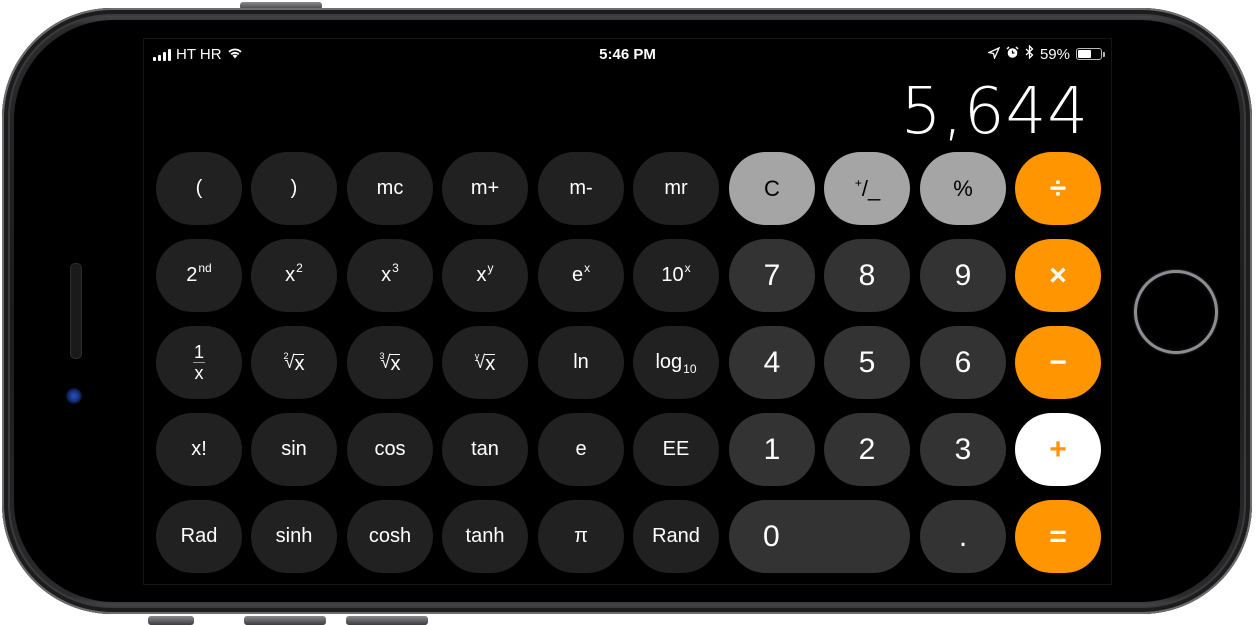 Image resolution: width=1256 pixels, height=625 pixels. I want to click on minus-key: −, so click(1058, 362).